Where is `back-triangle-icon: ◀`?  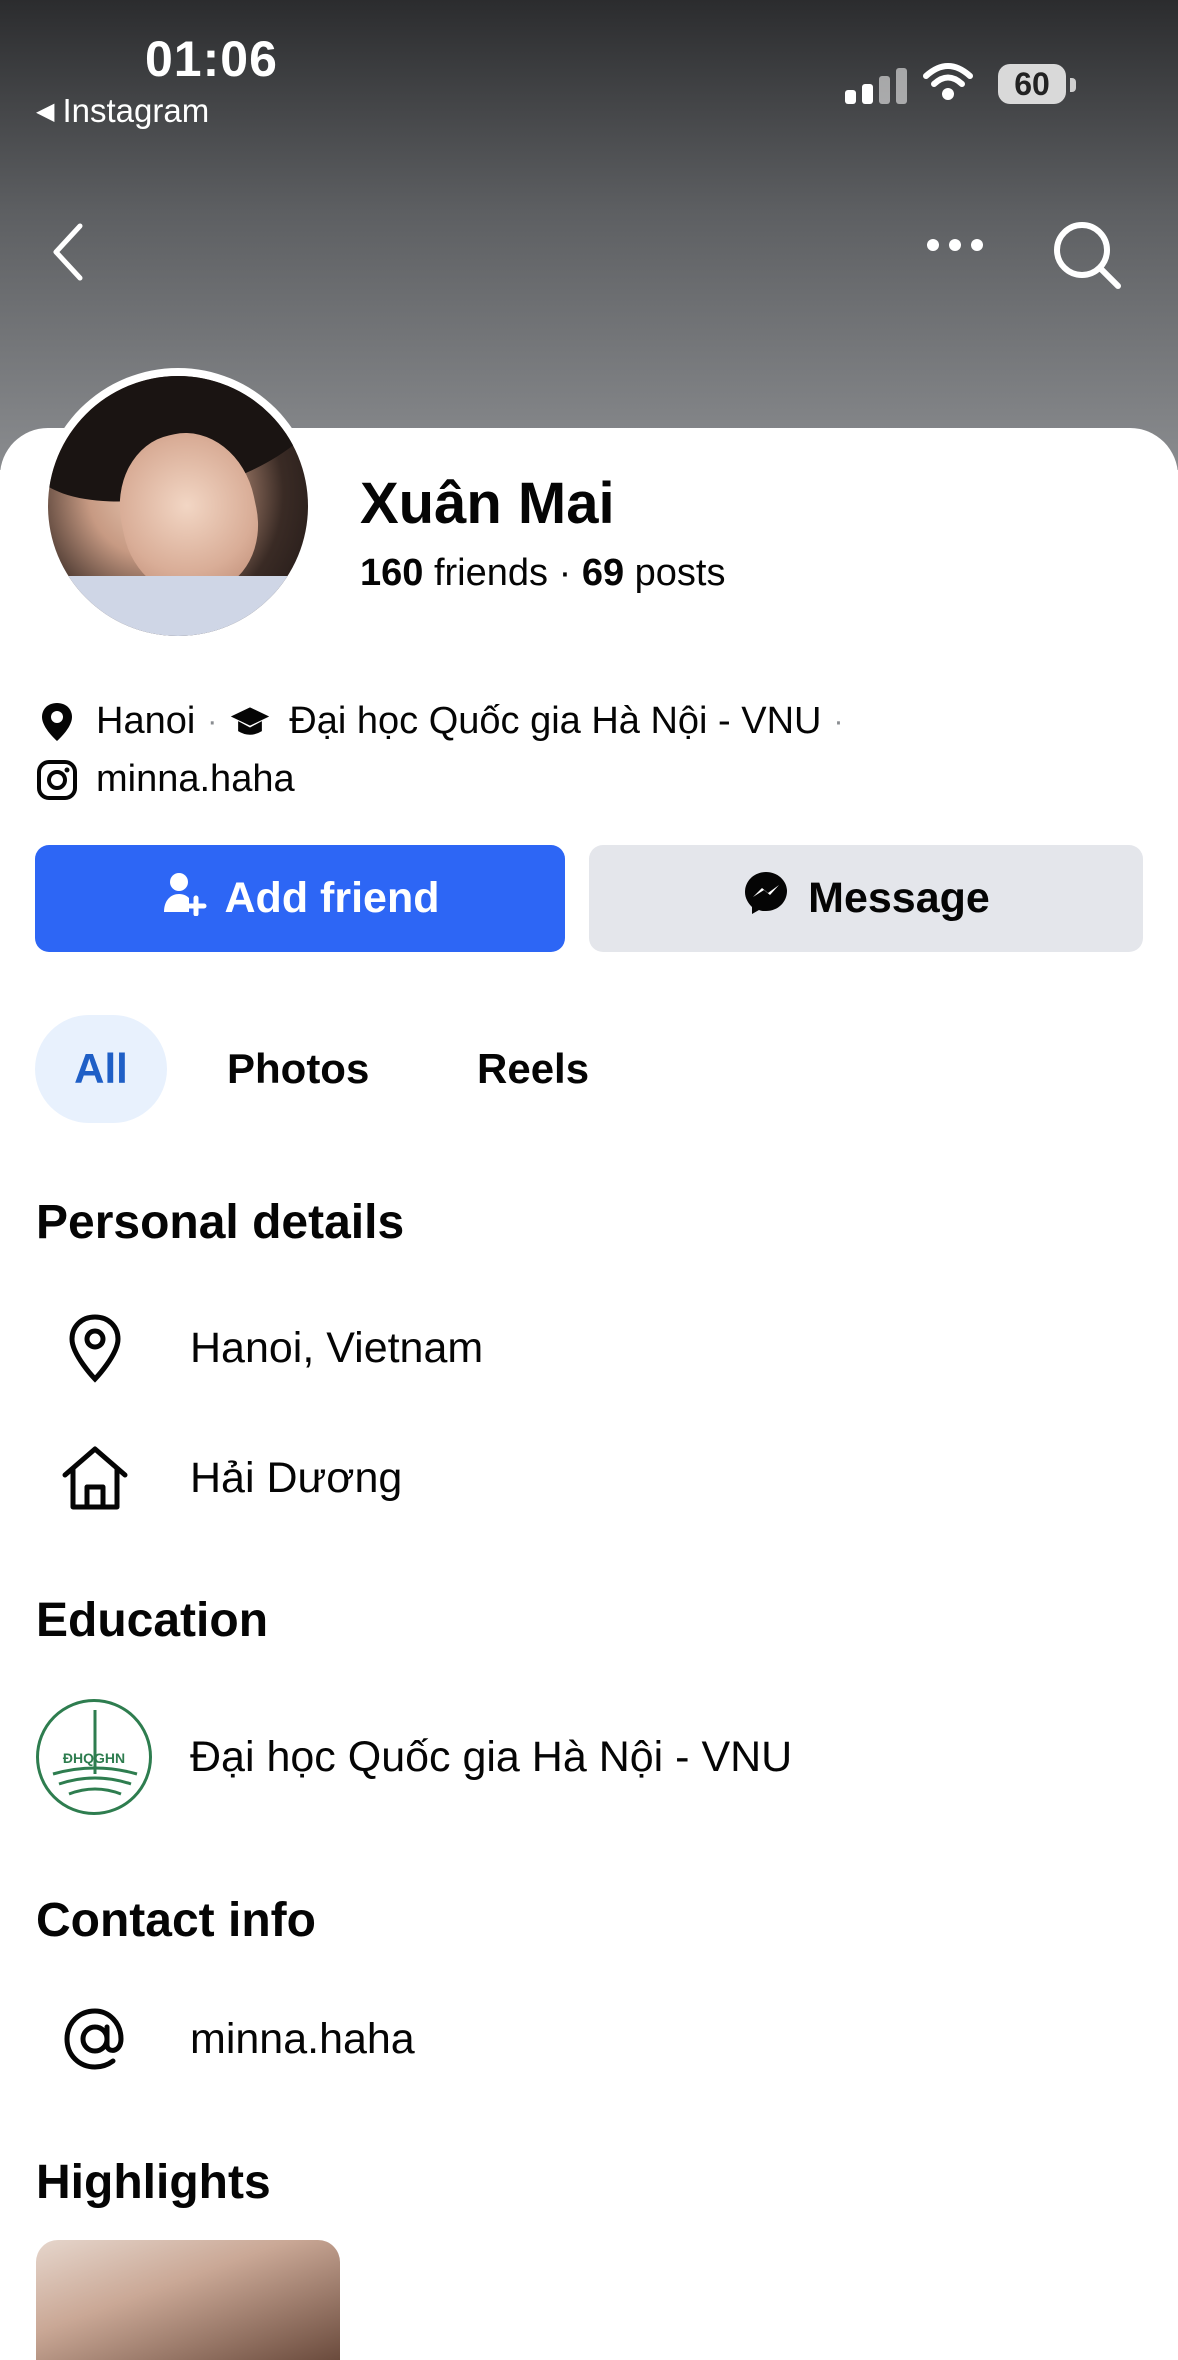 back-triangle-icon: ◀ is located at coordinates (45, 111).